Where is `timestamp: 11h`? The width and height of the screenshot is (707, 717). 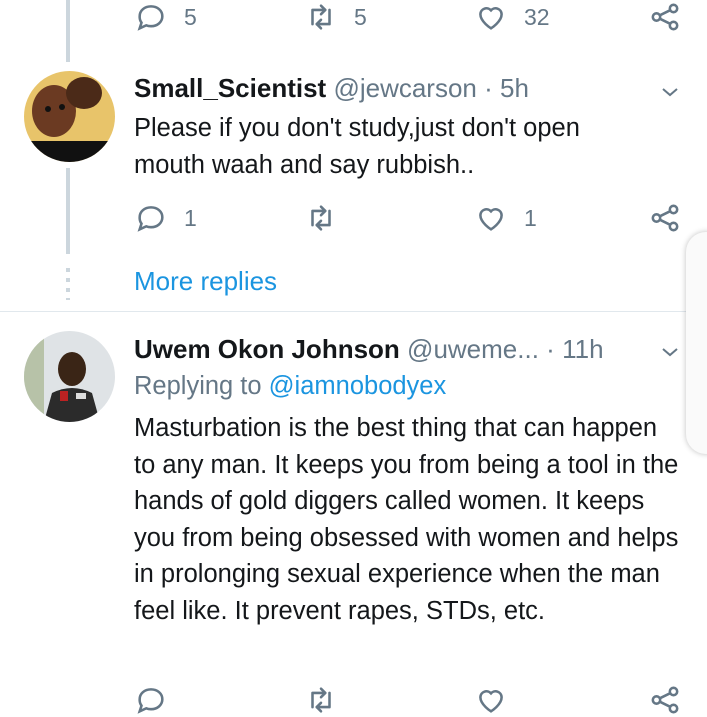 timestamp: 11h is located at coordinates (582, 349).